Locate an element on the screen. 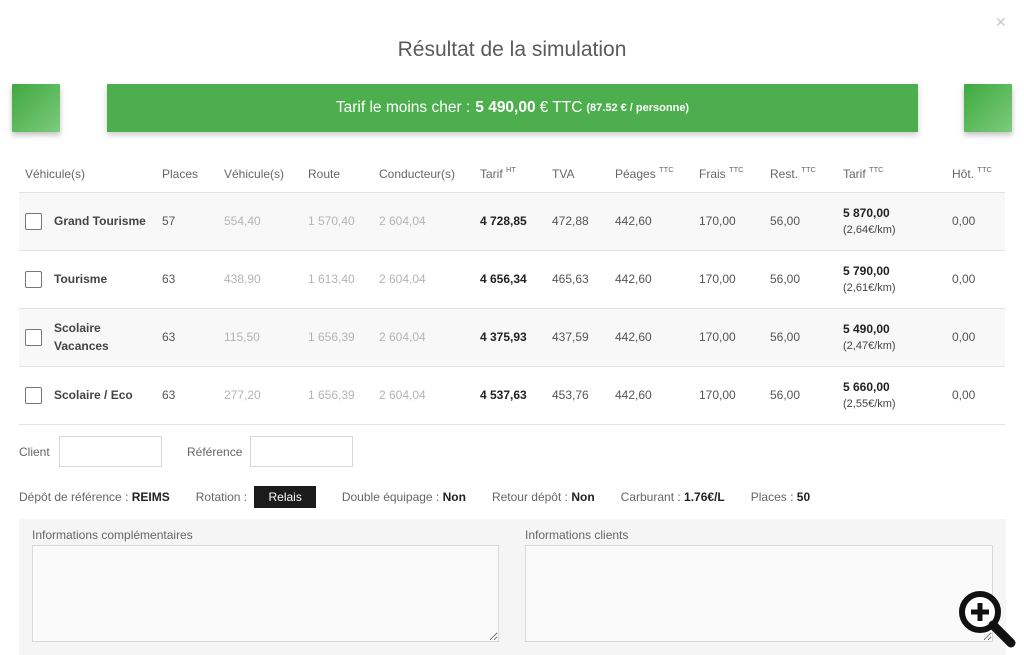 This screenshot has height=655, width=1024. depot-info: Dépôt de référence : REIMS is located at coordinates (94, 497).